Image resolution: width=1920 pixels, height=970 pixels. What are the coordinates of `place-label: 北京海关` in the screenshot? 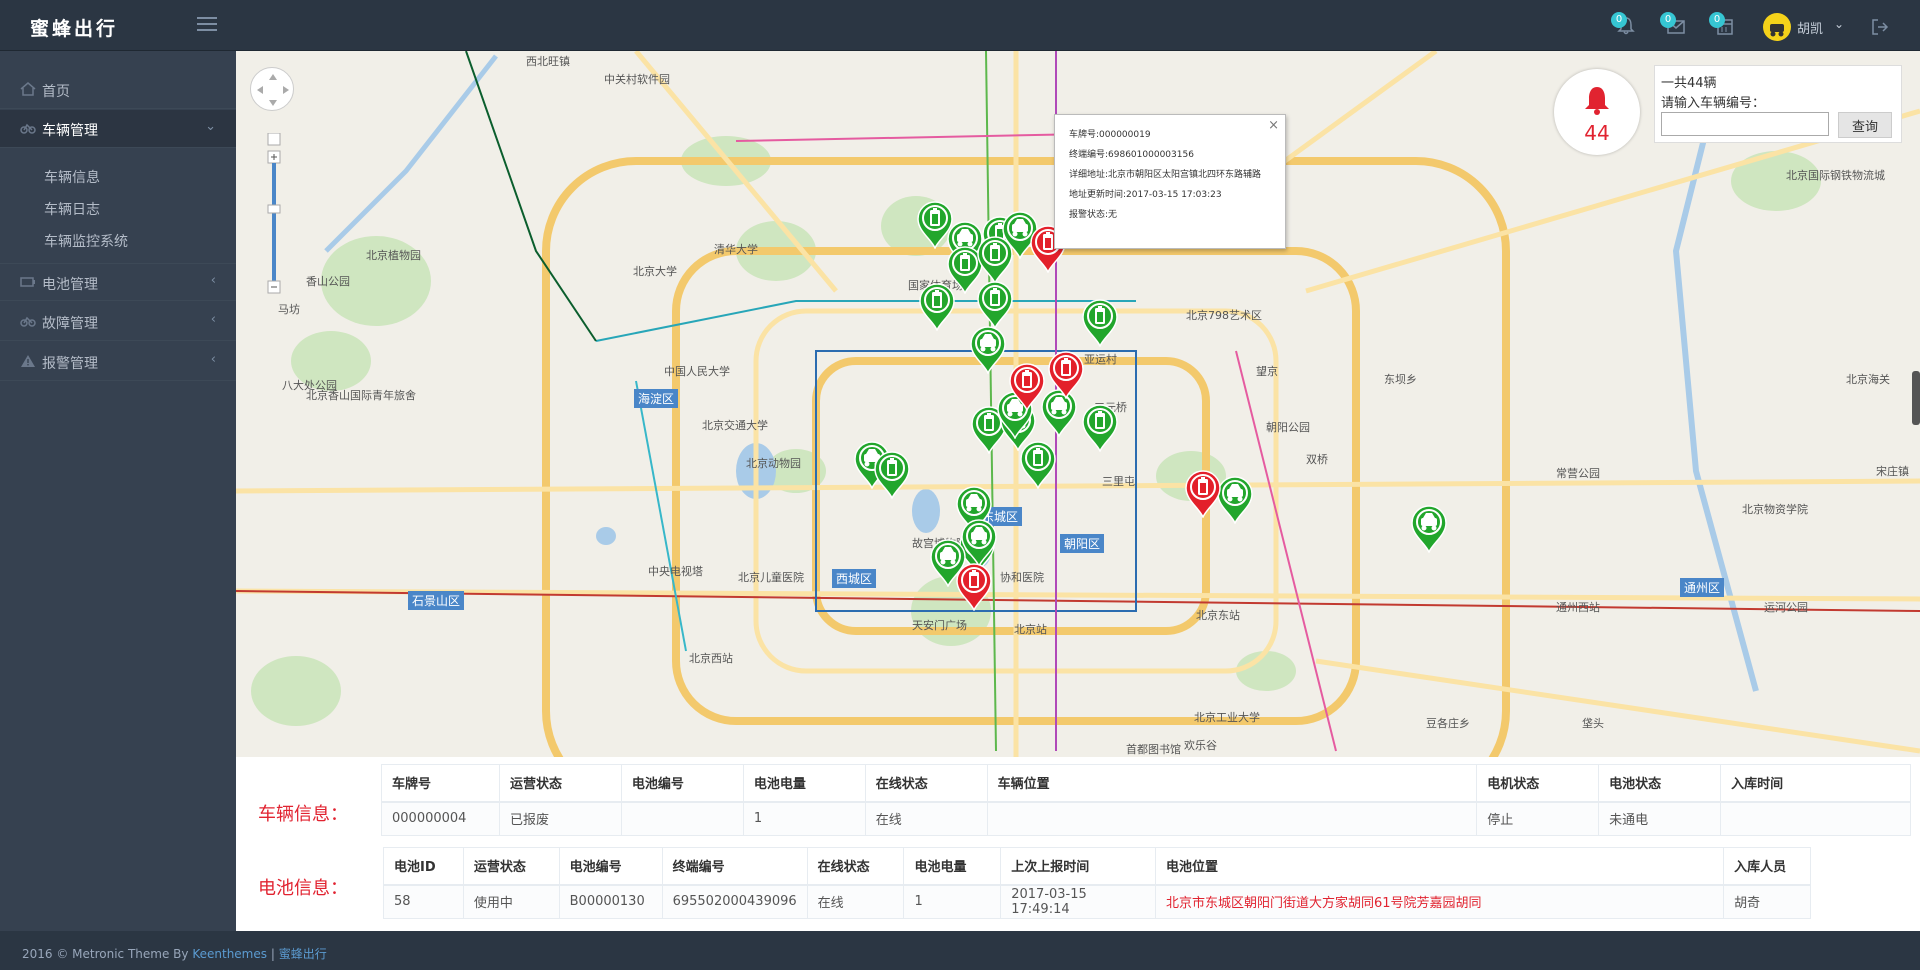 It's located at (1868, 379).